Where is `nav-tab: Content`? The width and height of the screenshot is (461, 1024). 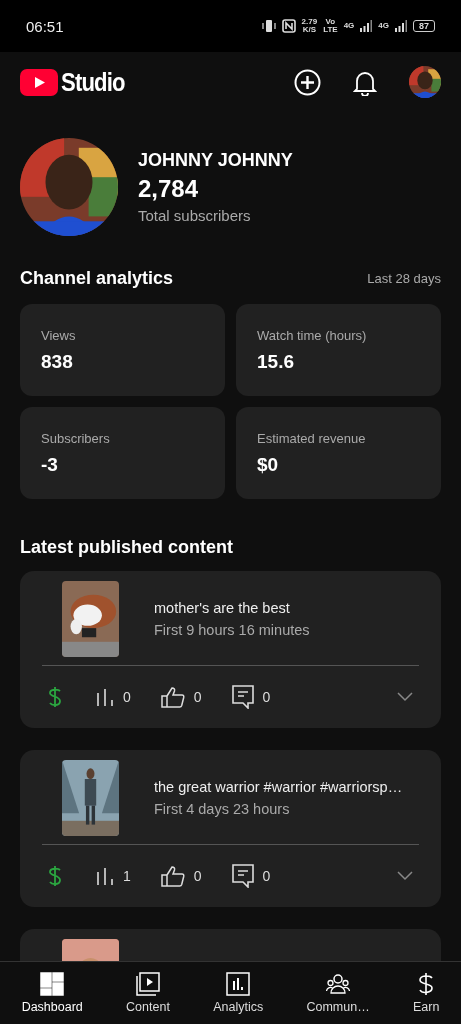
nav-tab: Content is located at coordinates (148, 993).